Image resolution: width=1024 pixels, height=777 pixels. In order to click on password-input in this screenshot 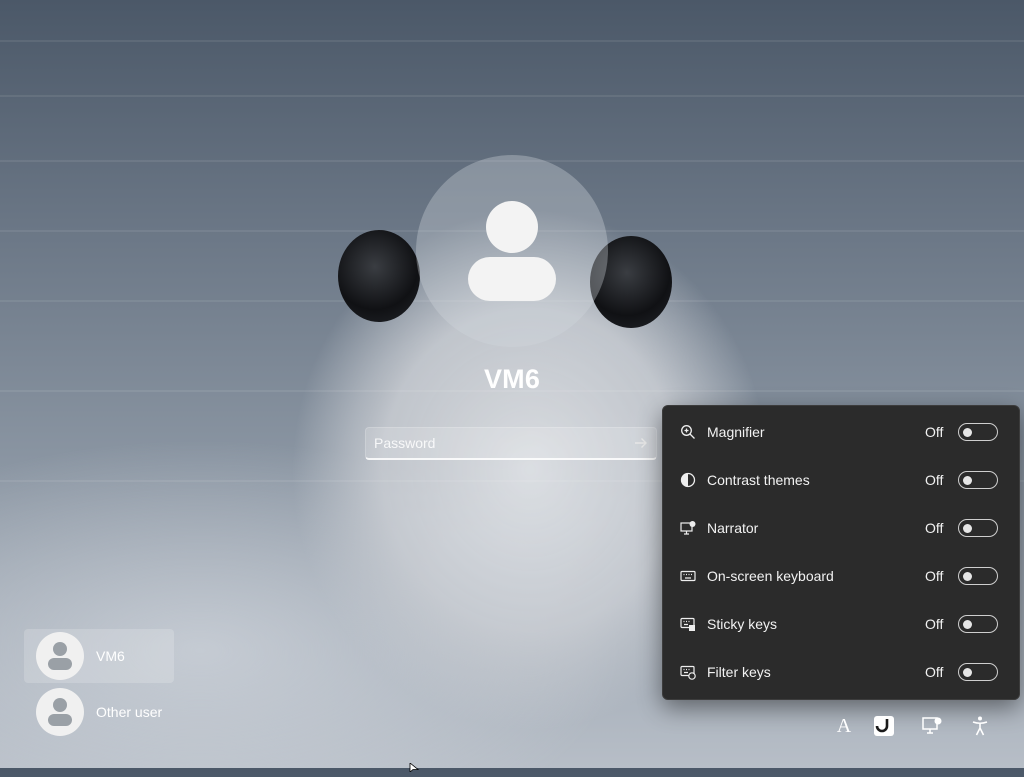, I will do `click(496, 443)`.